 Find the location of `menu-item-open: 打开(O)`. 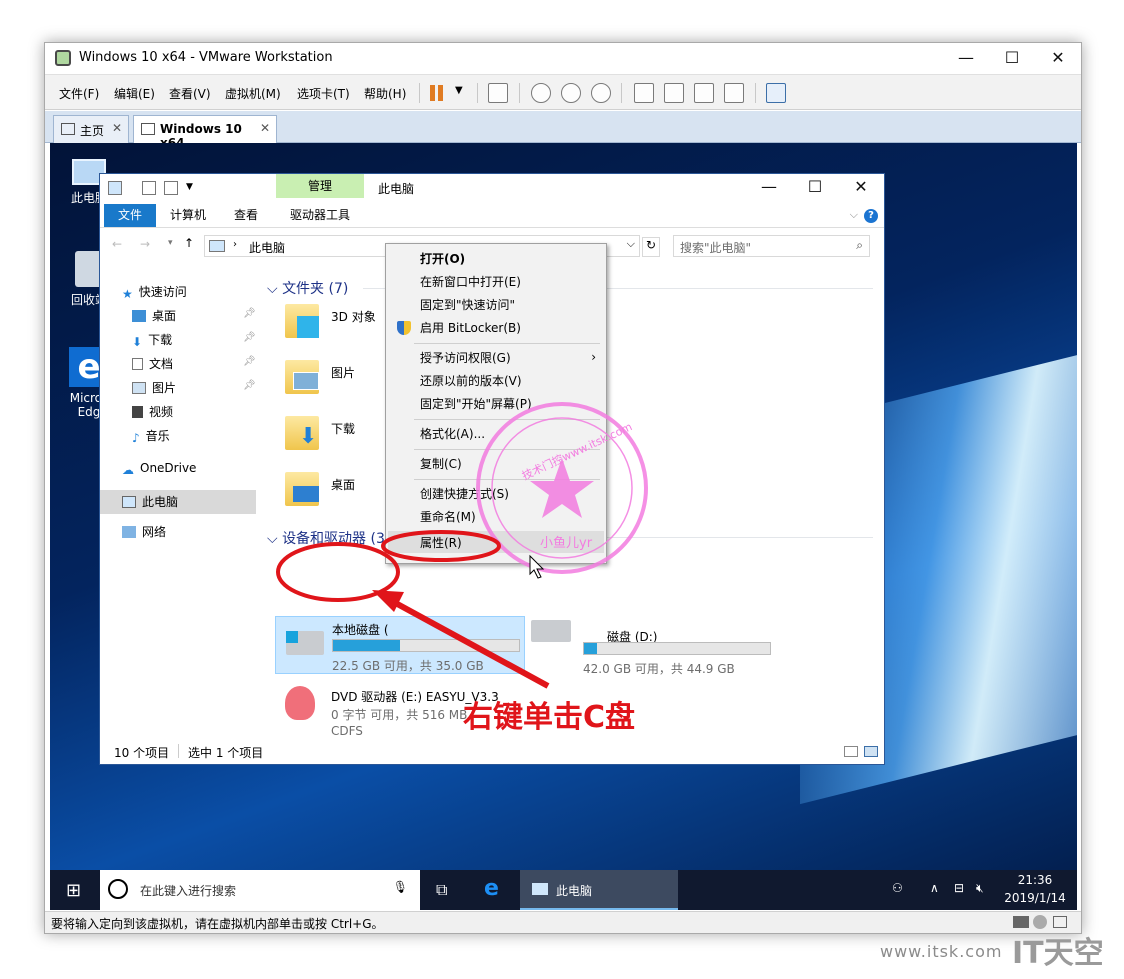

menu-item-open: 打开(O) is located at coordinates (442, 259).